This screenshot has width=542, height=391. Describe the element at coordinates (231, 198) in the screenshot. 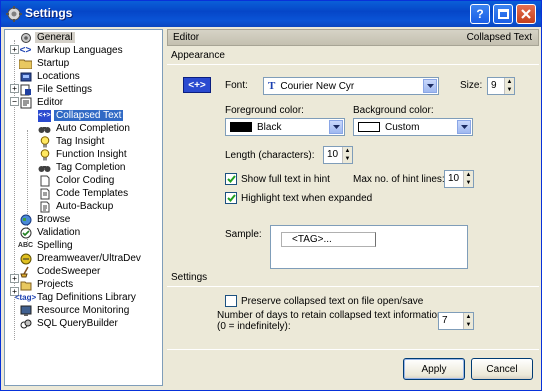

I see `highlight-checkbox` at that location.